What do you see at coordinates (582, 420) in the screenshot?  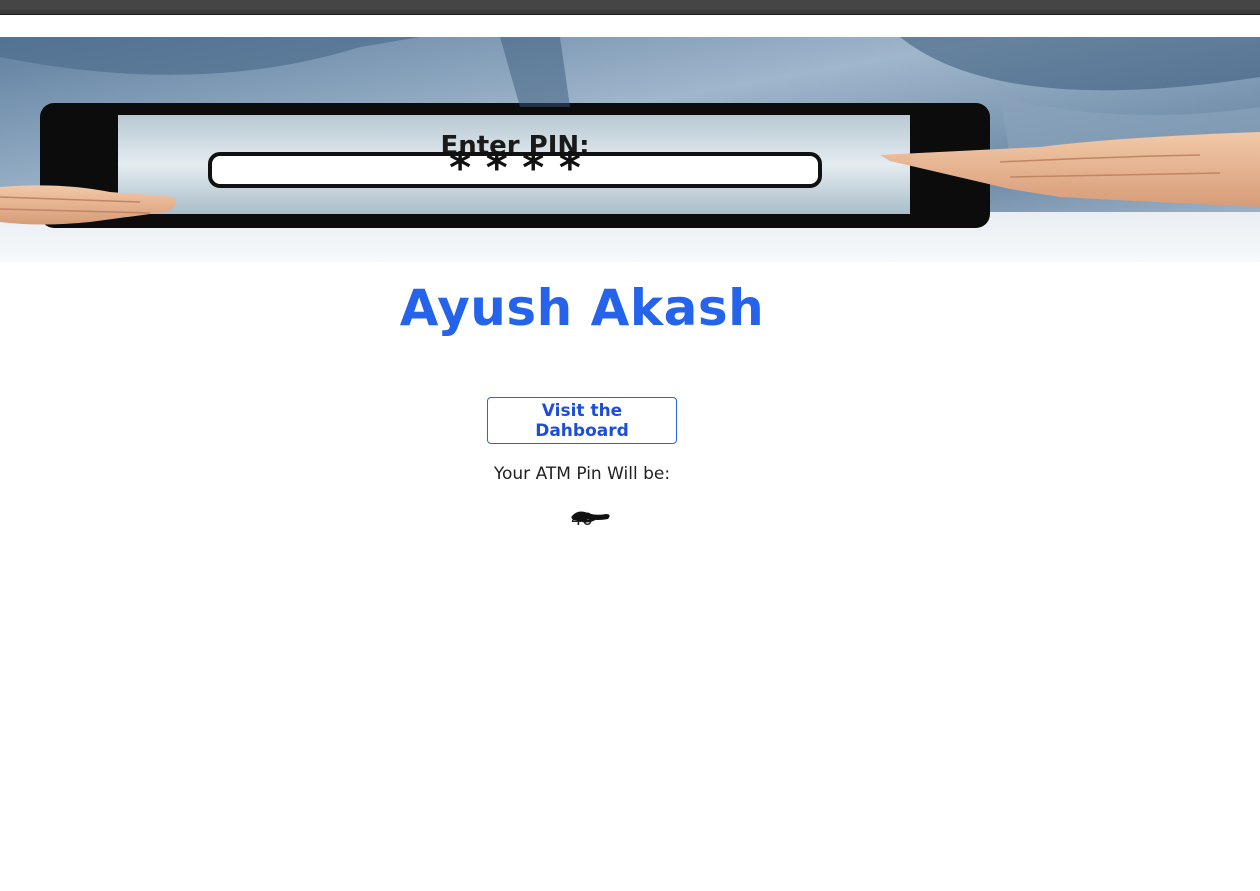 I see `visit-dashboard-button: Visit the Dahboard` at bounding box center [582, 420].